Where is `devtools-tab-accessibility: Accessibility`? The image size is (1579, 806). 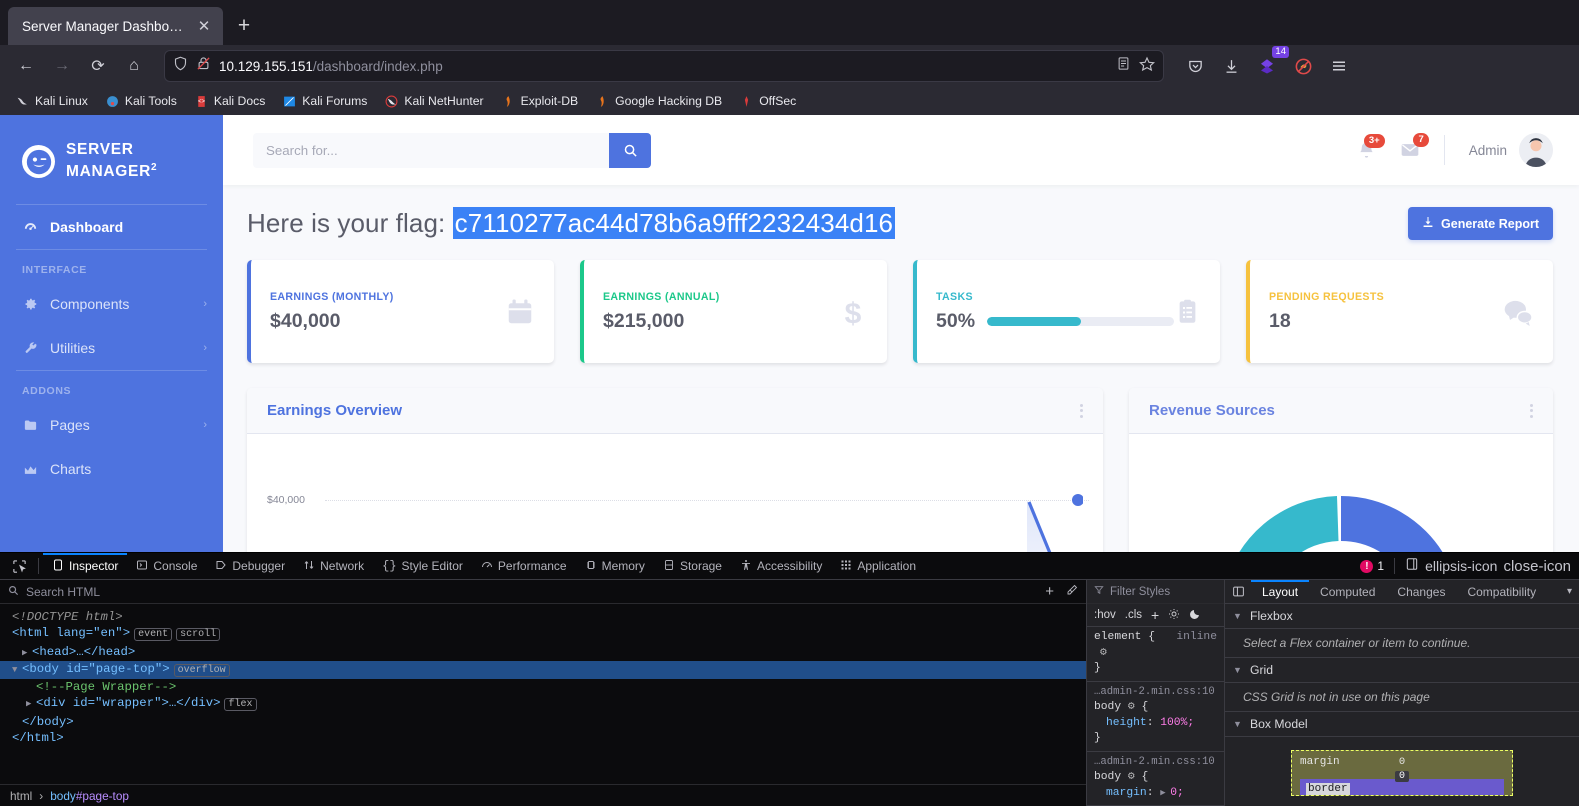
devtools-tab-accessibility: Accessibility is located at coordinates (781, 566).